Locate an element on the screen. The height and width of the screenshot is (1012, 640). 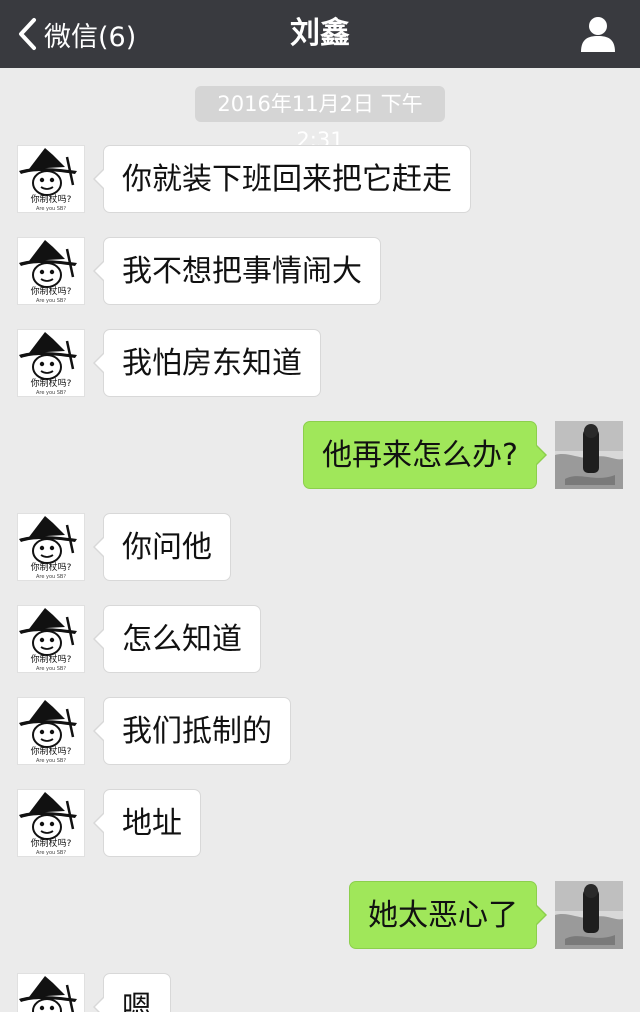
incoming-message-row: 你制杖吗? Are you SB? 我不想把事情闹大 is located at coordinates (320, 272).